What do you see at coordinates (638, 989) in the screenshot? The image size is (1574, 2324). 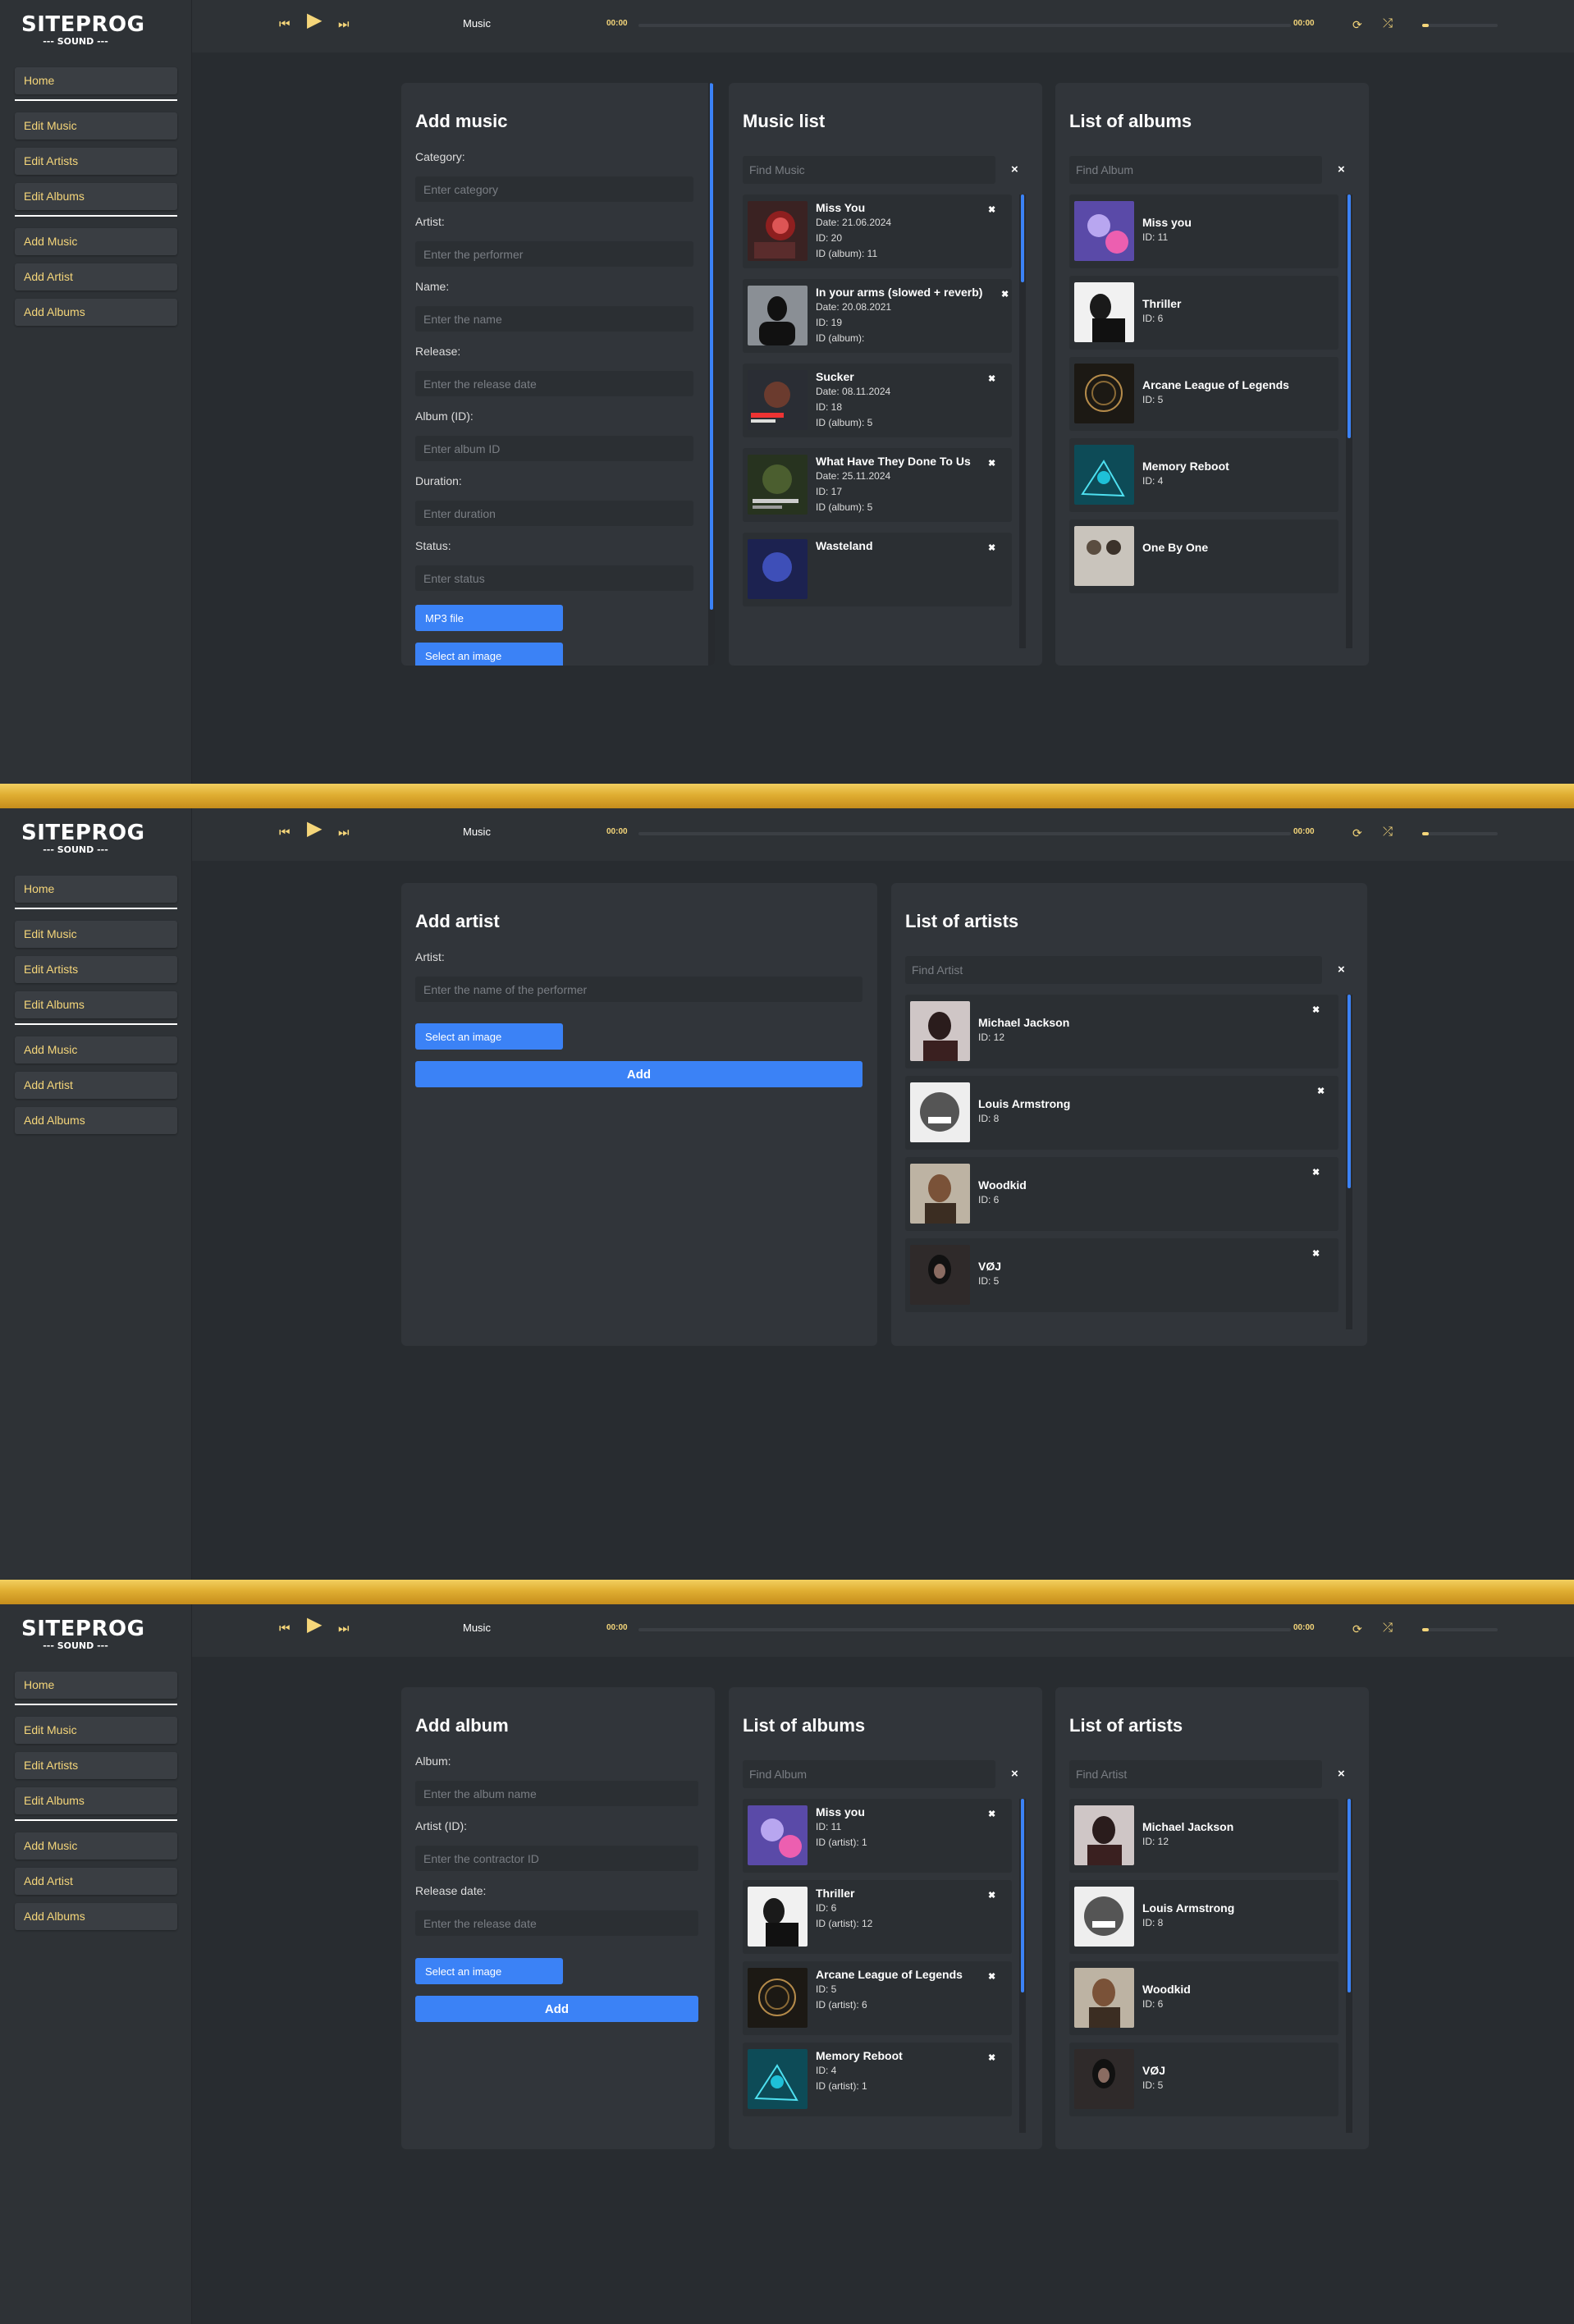 I see `artist-name-input` at bounding box center [638, 989].